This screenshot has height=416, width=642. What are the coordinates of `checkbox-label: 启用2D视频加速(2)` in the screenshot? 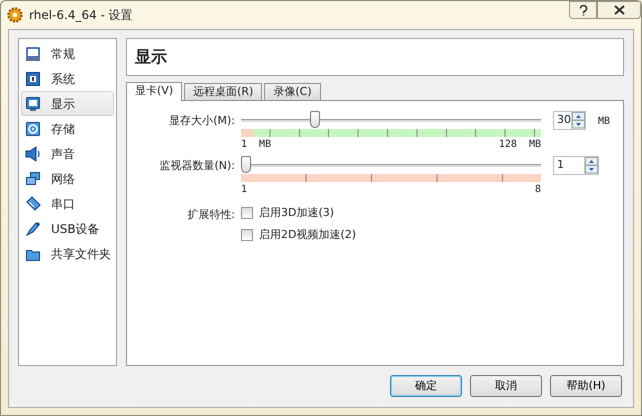 It's located at (307, 234).